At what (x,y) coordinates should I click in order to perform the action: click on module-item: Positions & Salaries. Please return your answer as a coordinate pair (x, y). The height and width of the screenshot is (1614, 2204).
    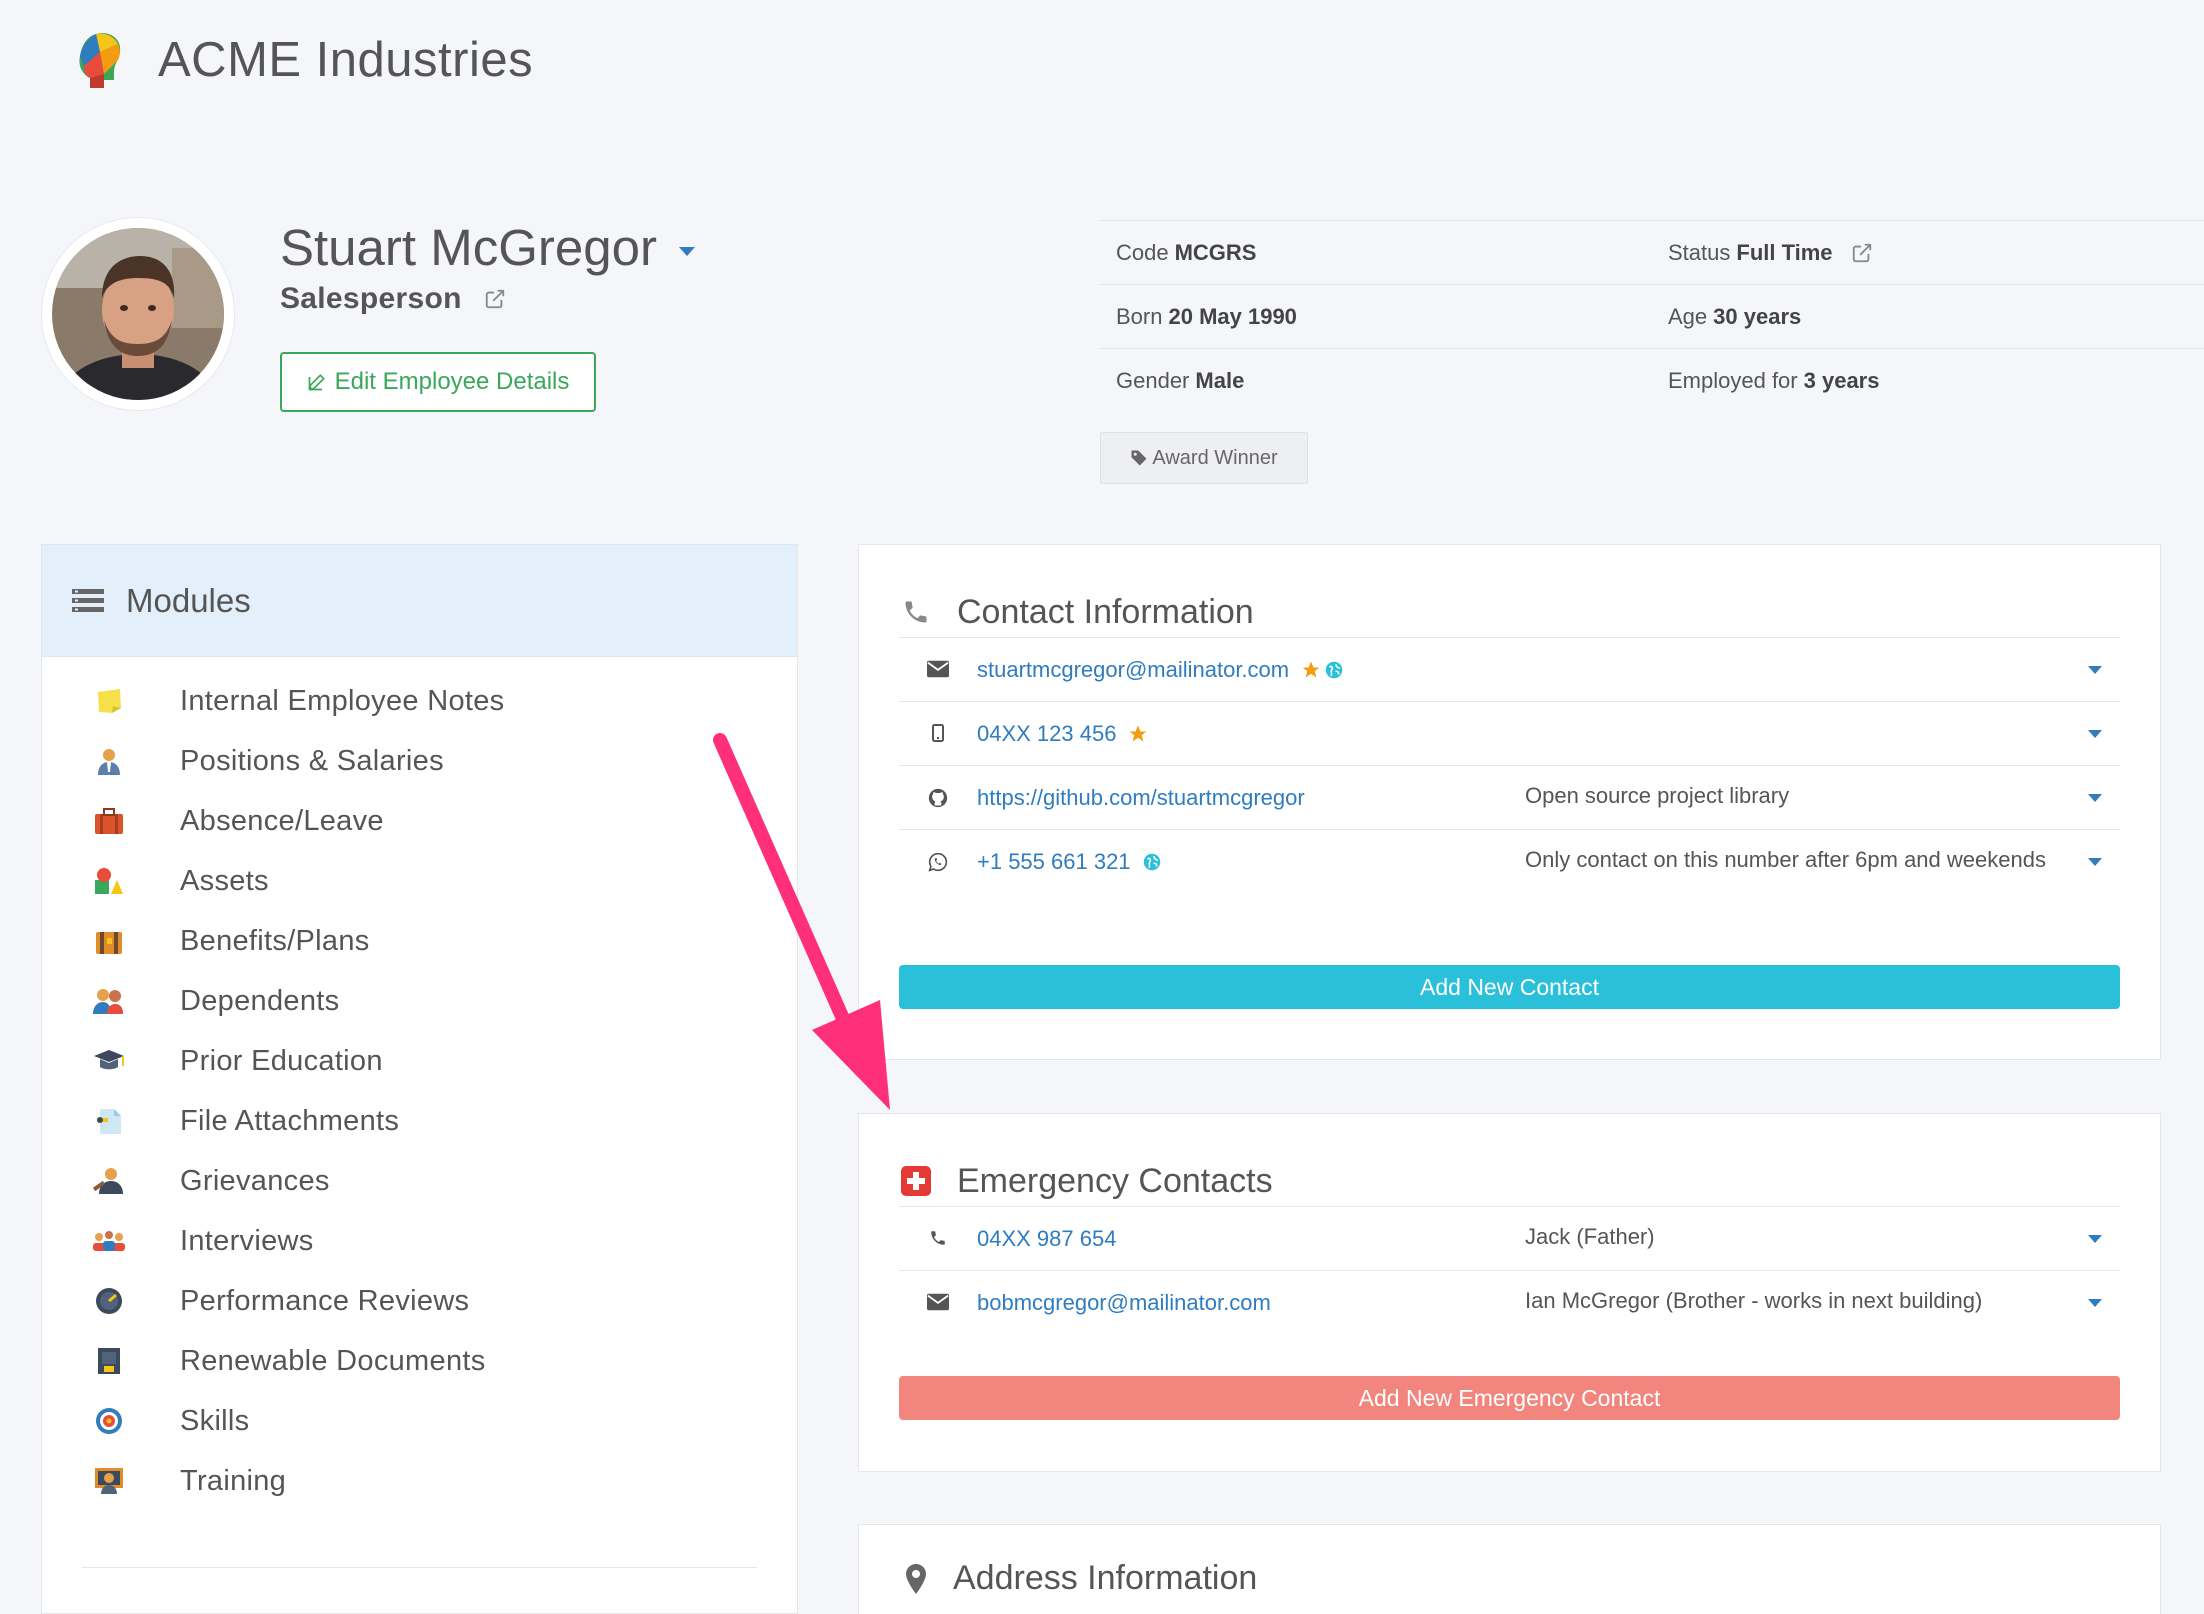
    Looking at the image, I should click on (419, 761).